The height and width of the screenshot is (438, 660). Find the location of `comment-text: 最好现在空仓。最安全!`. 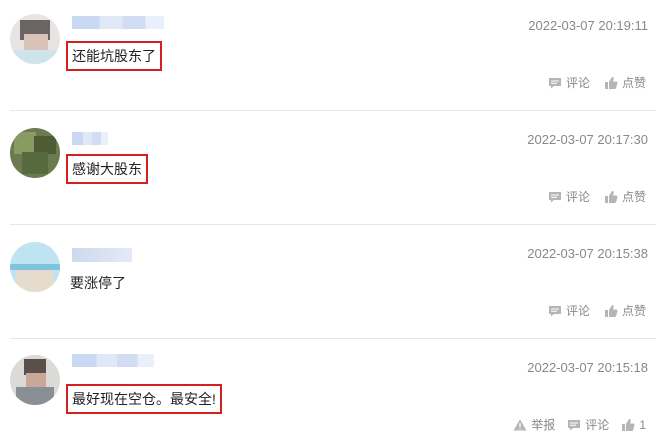

comment-text: 最好现在空仓。最安全! is located at coordinates (144, 399).